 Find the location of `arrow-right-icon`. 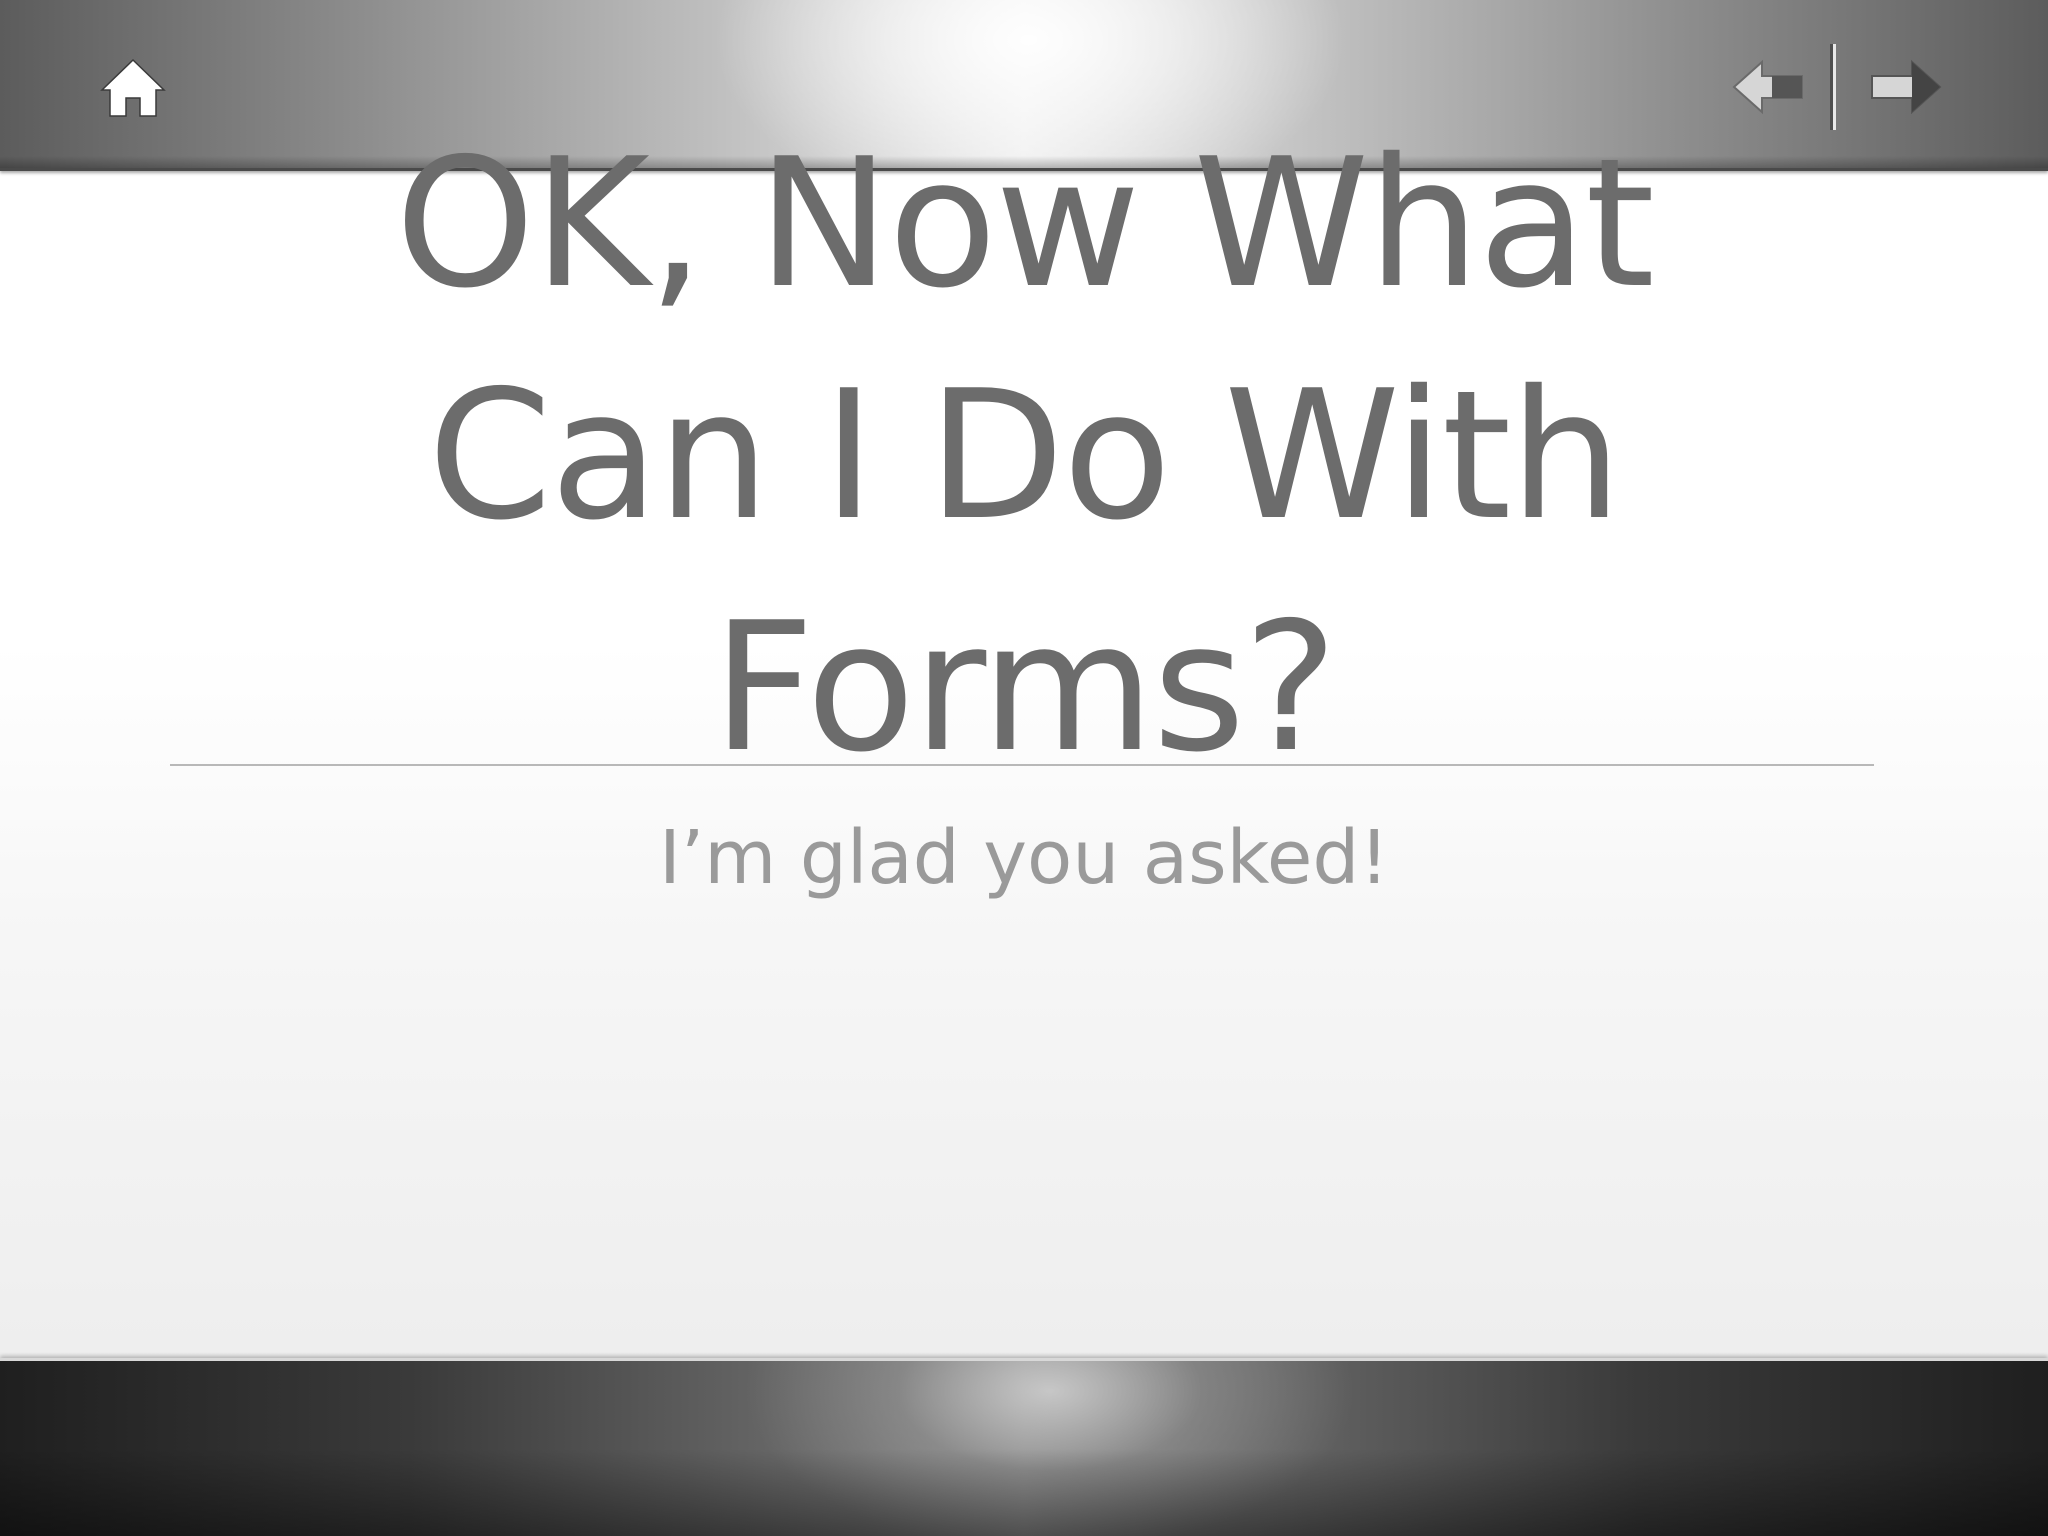

arrow-right-icon is located at coordinates (1906, 87).